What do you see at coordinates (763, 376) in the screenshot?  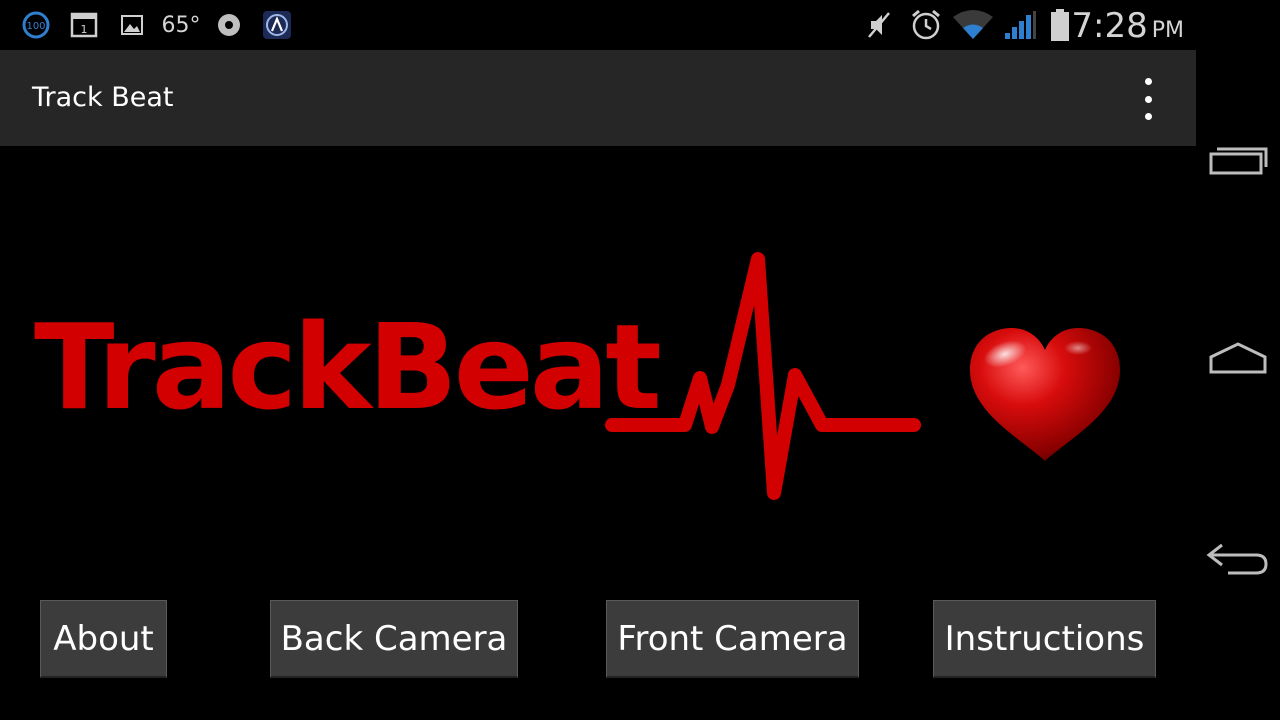 I see `heartbeat-line-icon` at bounding box center [763, 376].